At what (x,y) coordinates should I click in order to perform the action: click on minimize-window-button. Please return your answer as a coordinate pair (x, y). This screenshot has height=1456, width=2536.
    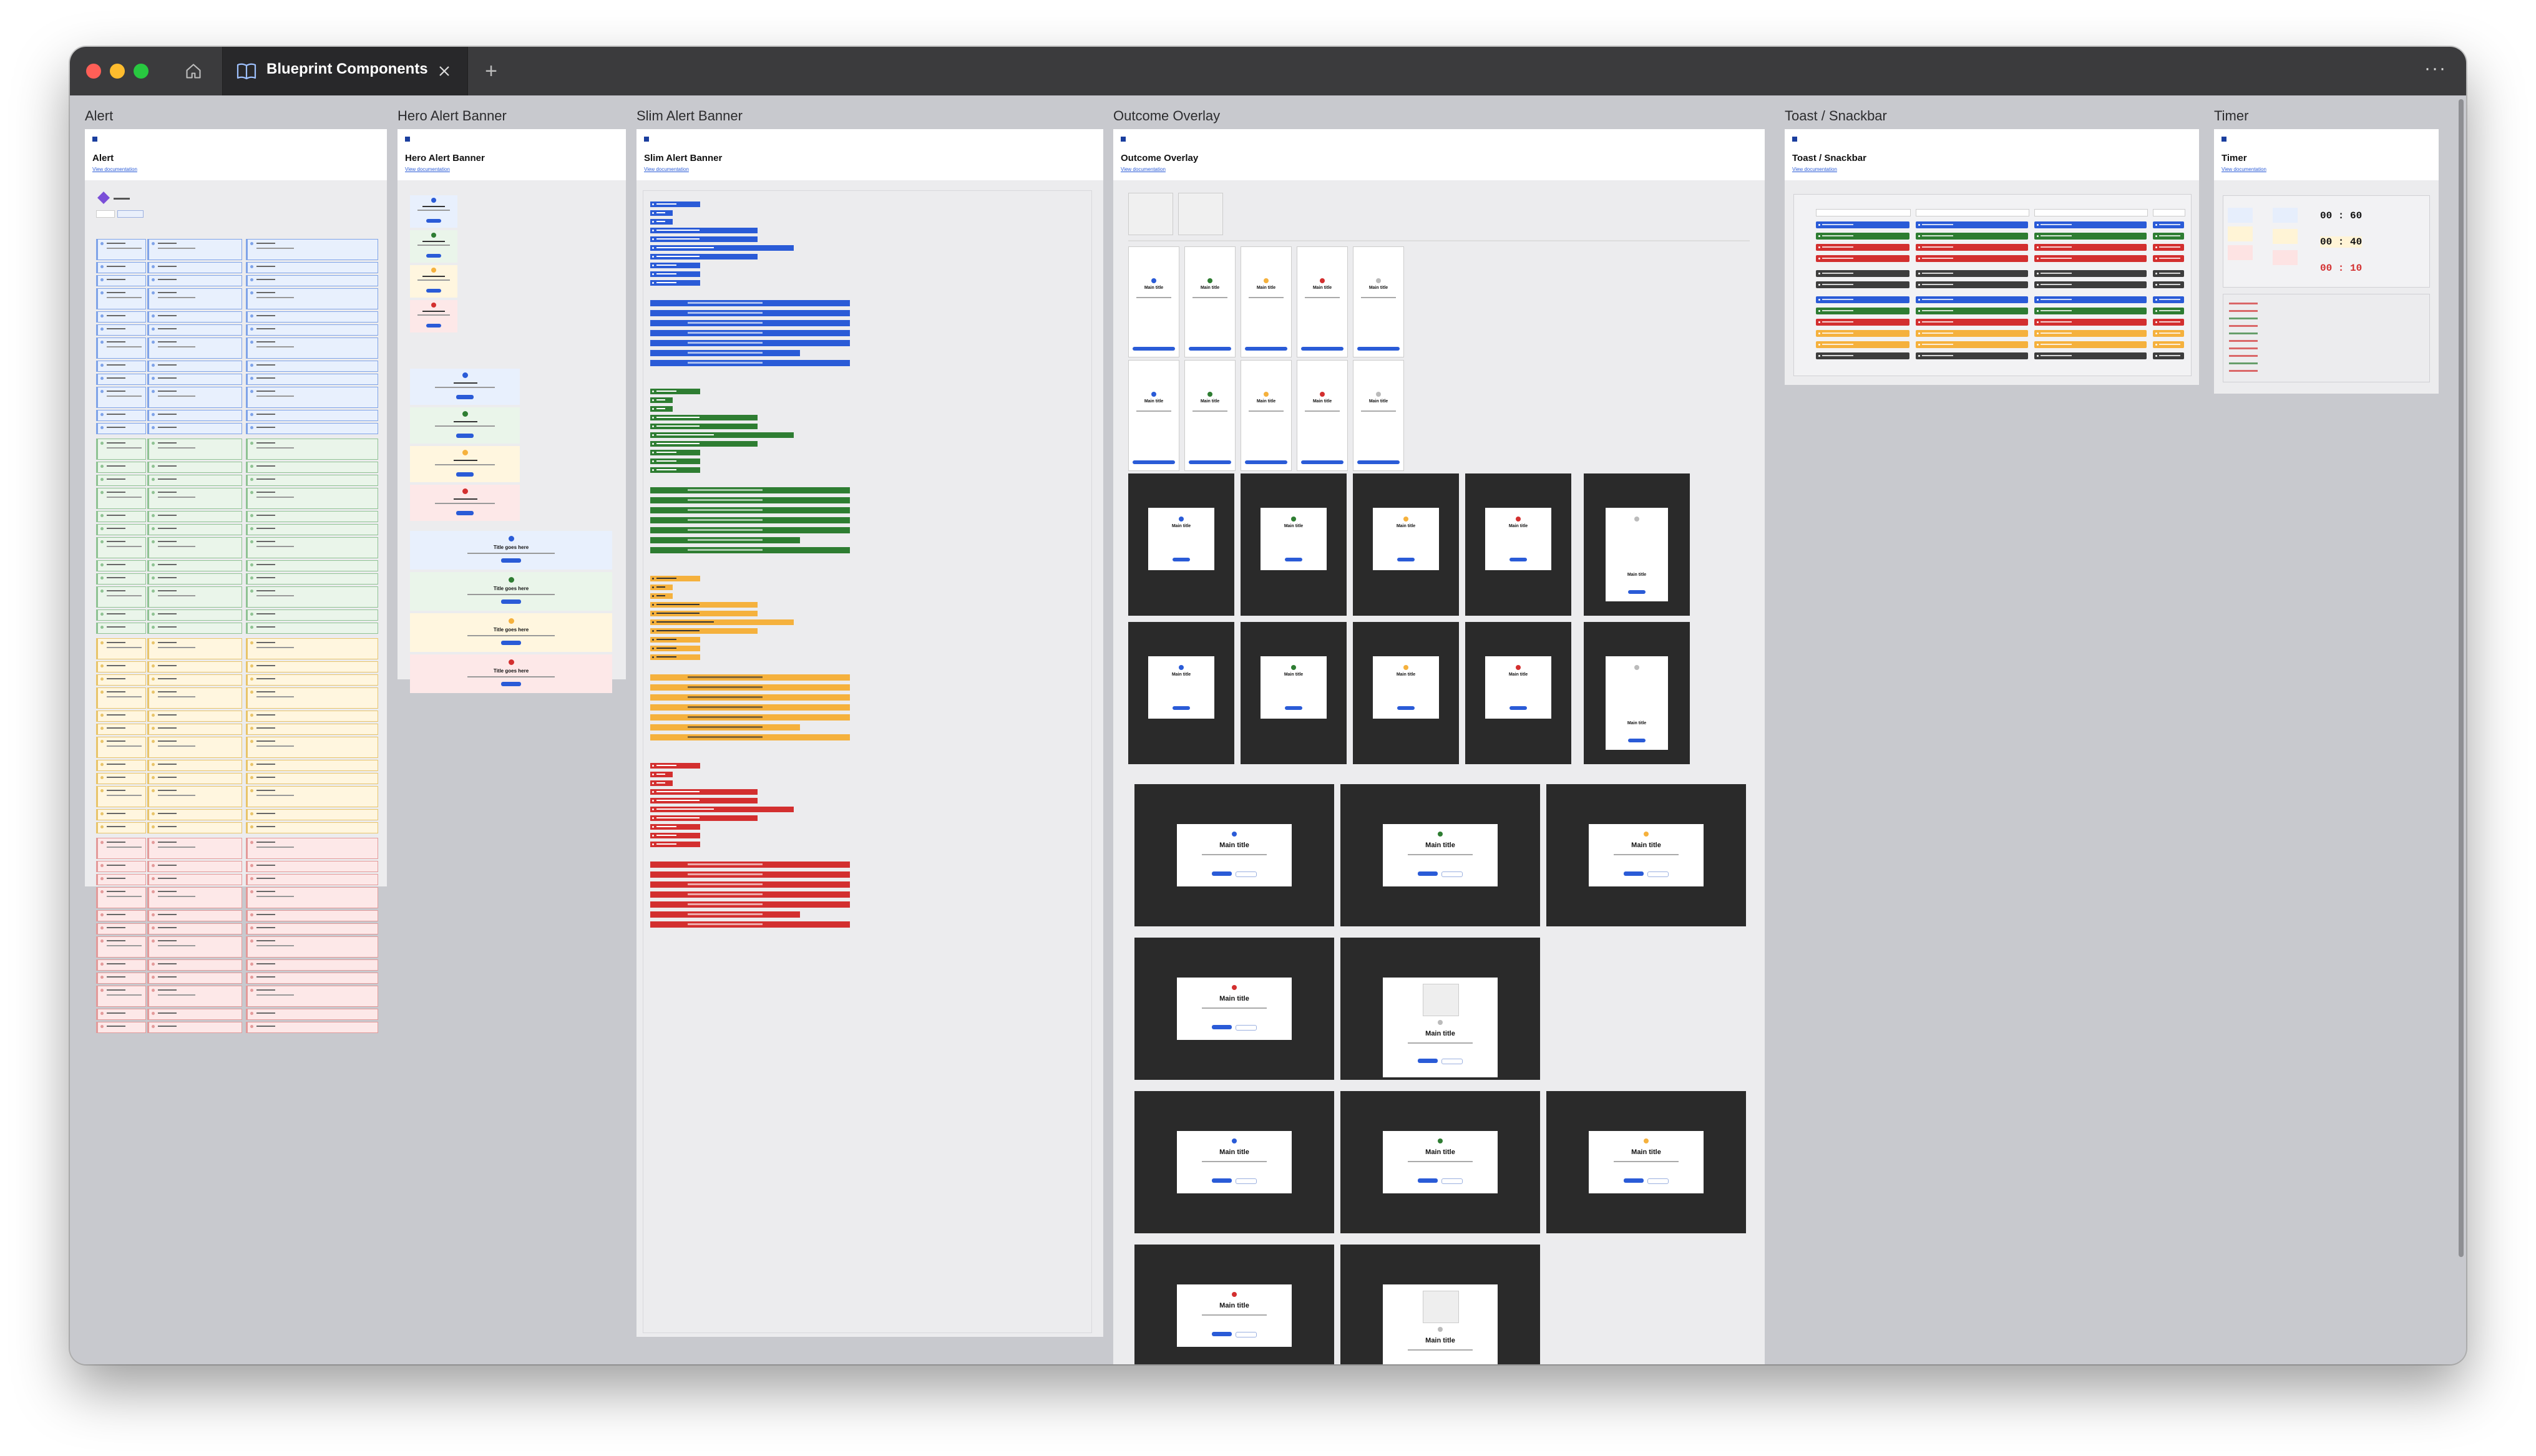
    Looking at the image, I should click on (117, 71).